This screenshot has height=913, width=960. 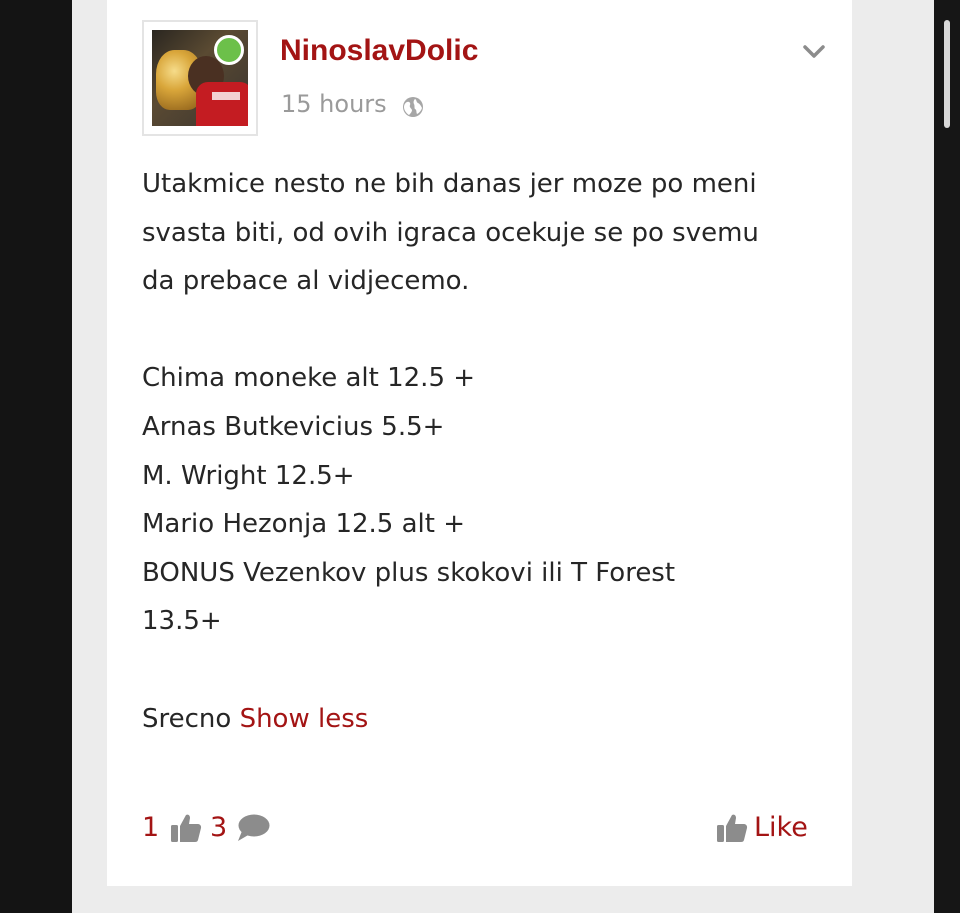 I want to click on like-button: Like, so click(x=764, y=828).